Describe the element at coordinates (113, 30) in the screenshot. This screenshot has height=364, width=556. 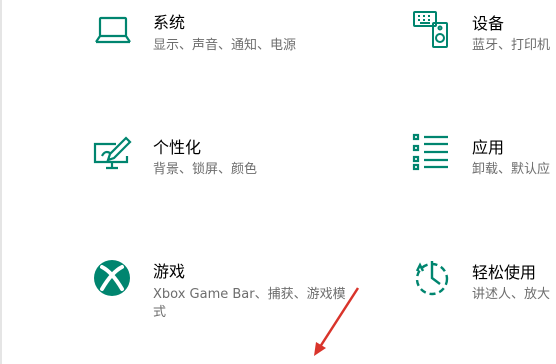
I see `laptop-icon` at that location.